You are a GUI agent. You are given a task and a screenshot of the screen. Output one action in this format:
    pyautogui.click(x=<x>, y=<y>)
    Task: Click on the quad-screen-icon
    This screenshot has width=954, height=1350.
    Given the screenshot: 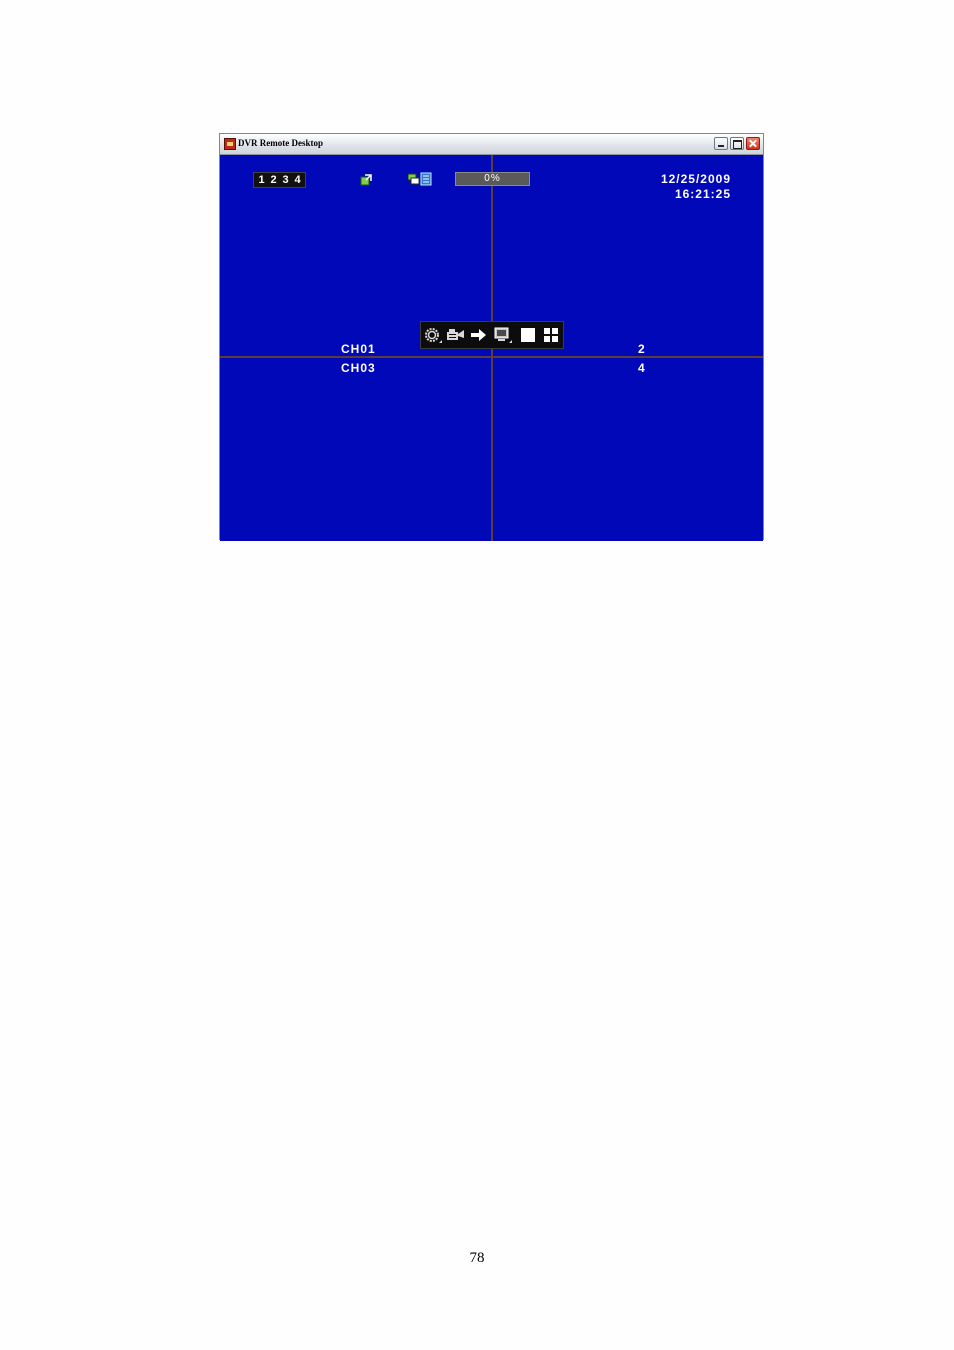 What is the action you would take?
    pyautogui.click(x=551, y=335)
    